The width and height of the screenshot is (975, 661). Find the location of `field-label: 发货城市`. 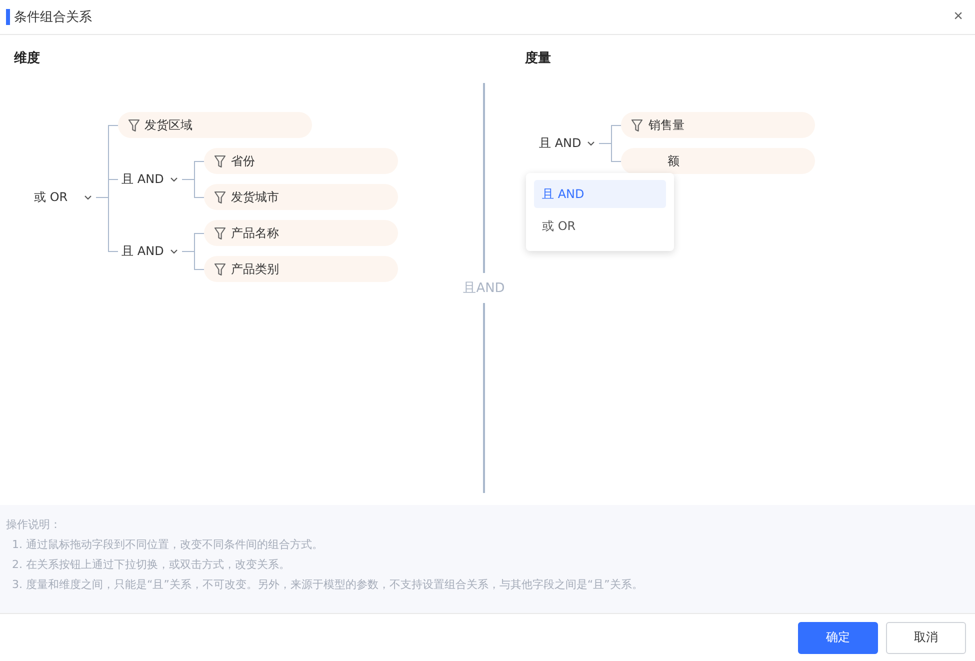

field-label: 发货城市 is located at coordinates (254, 197).